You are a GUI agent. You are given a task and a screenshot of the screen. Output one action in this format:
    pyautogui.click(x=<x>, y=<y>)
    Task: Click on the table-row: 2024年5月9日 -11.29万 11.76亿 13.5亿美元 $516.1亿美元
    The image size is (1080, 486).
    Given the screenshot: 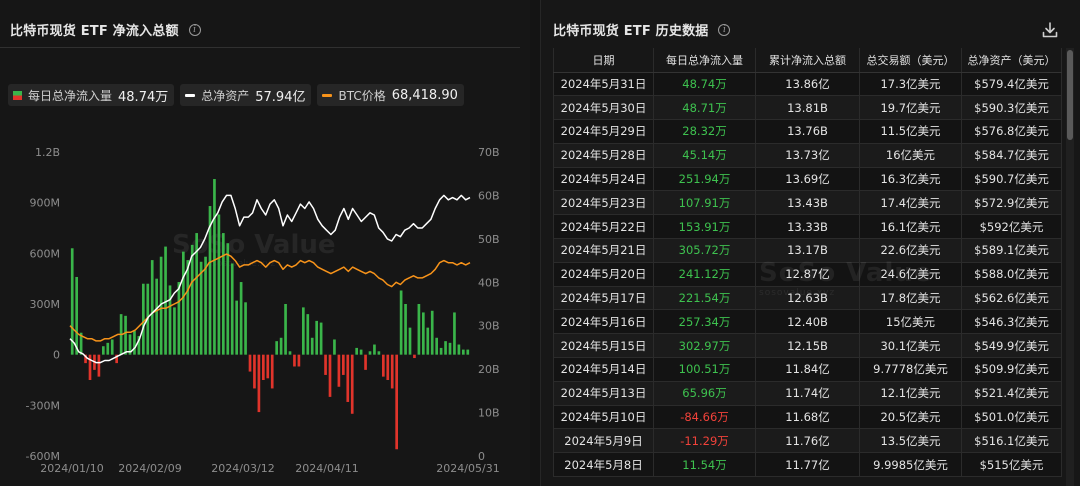 What is the action you would take?
    pyautogui.click(x=807, y=441)
    